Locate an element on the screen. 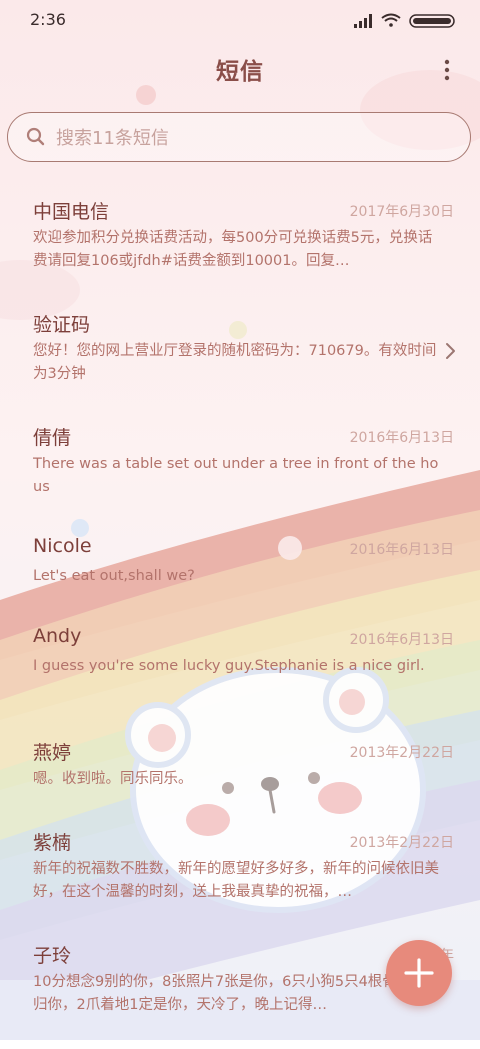 Image resolution: width=480 pixels, height=1049 pixels. sender-name: 中国电信 is located at coordinates (71, 212).